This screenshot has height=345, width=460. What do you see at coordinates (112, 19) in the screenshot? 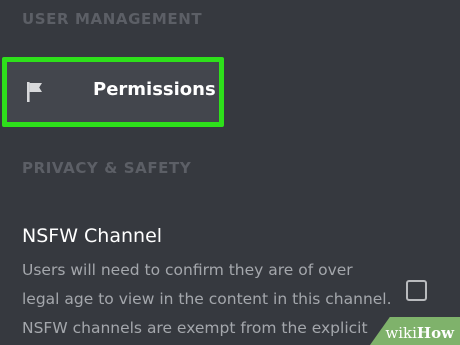
I see `user-management-header: USER MANAGEMENT` at bounding box center [112, 19].